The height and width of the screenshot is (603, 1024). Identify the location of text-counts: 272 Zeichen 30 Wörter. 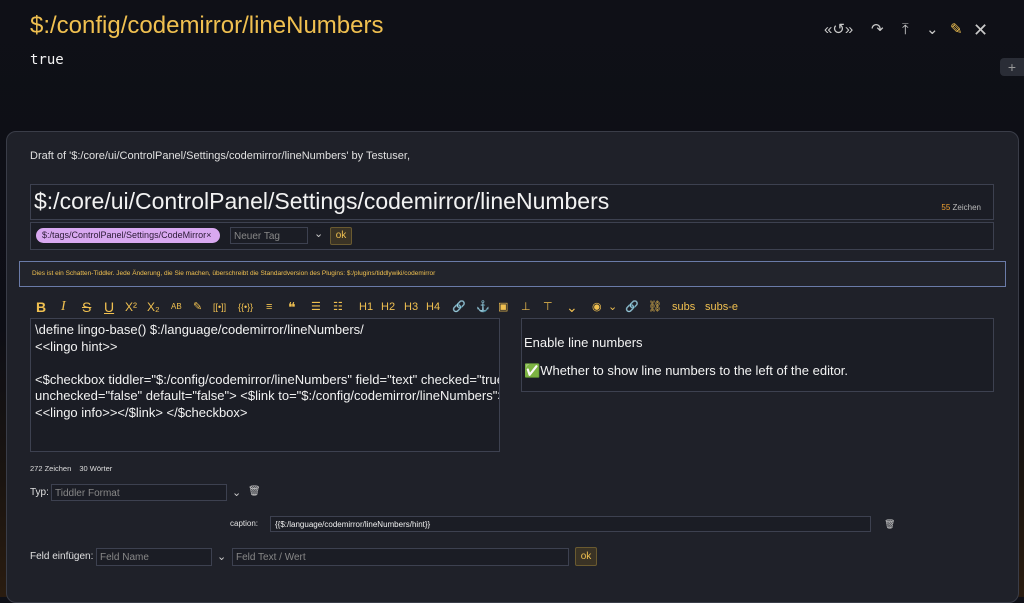
(74, 468).